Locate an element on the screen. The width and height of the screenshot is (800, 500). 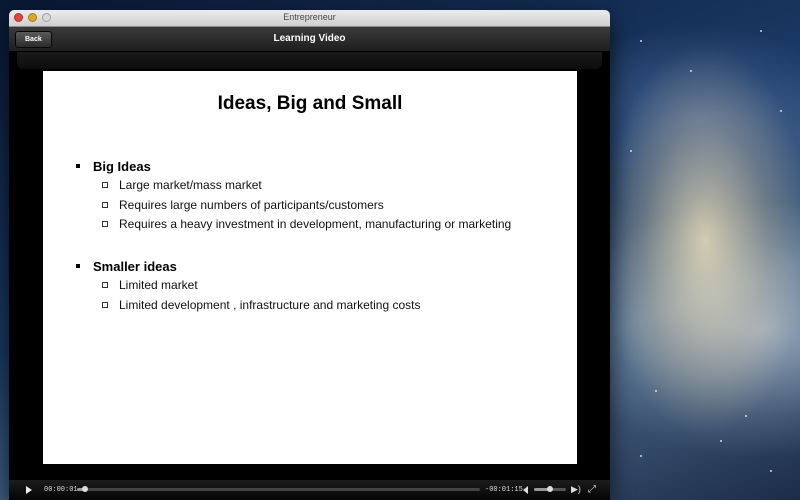
fullscreen-icon: ⤢ is located at coordinates (593, 489).